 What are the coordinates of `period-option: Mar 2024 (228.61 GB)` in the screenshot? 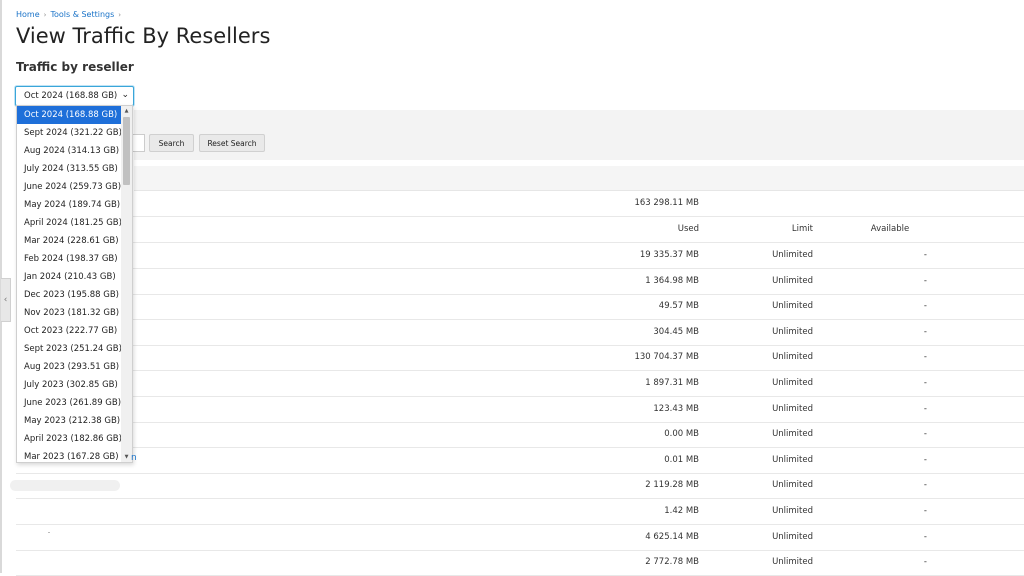 It's located at (69, 241).